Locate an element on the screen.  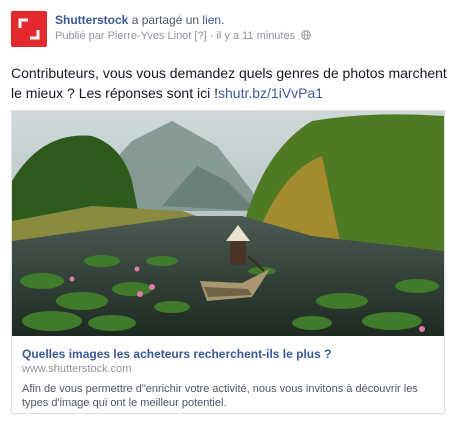
card-domain: www.shutterstock.com is located at coordinates (77, 369).